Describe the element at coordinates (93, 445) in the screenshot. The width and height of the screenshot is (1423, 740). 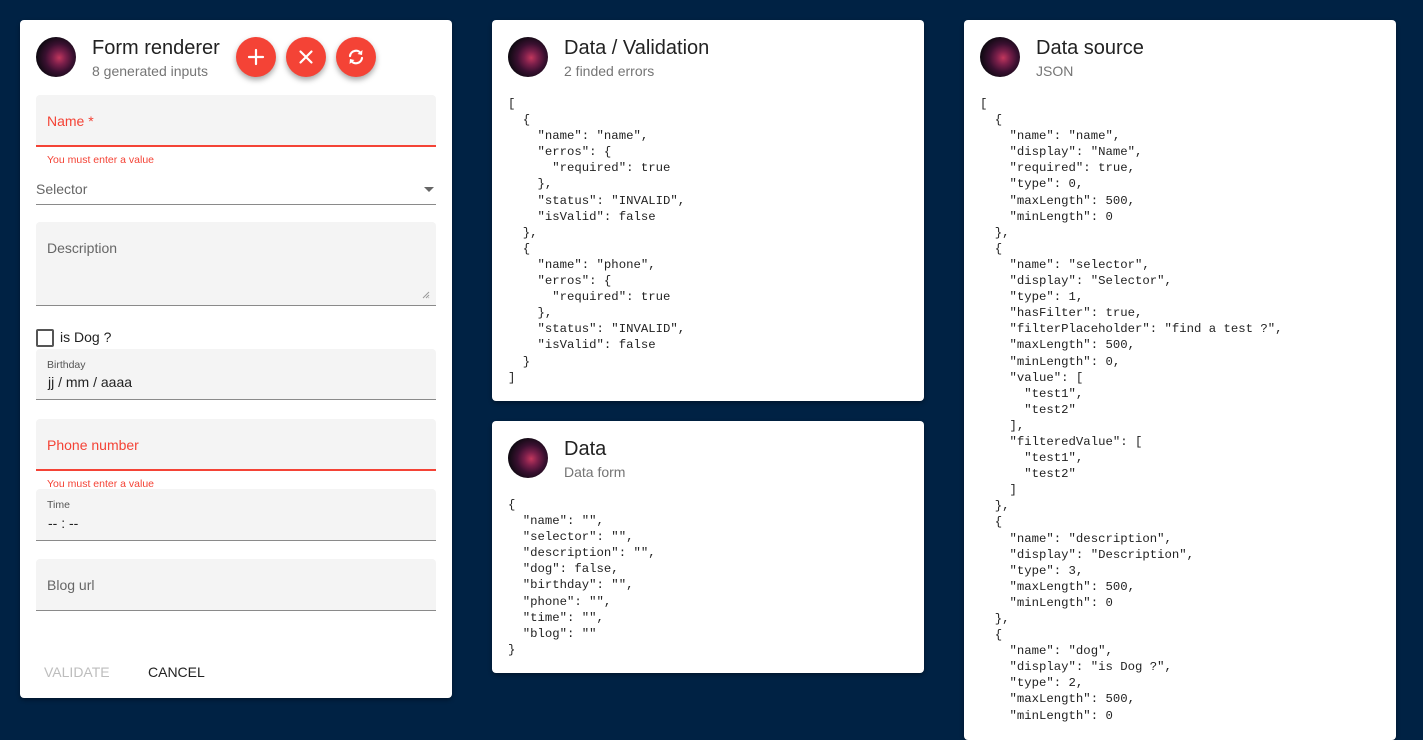
I see `phone-field-label: Phone number` at that location.